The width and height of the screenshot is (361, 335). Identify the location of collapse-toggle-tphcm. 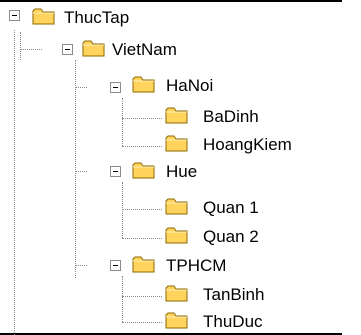
(115, 265).